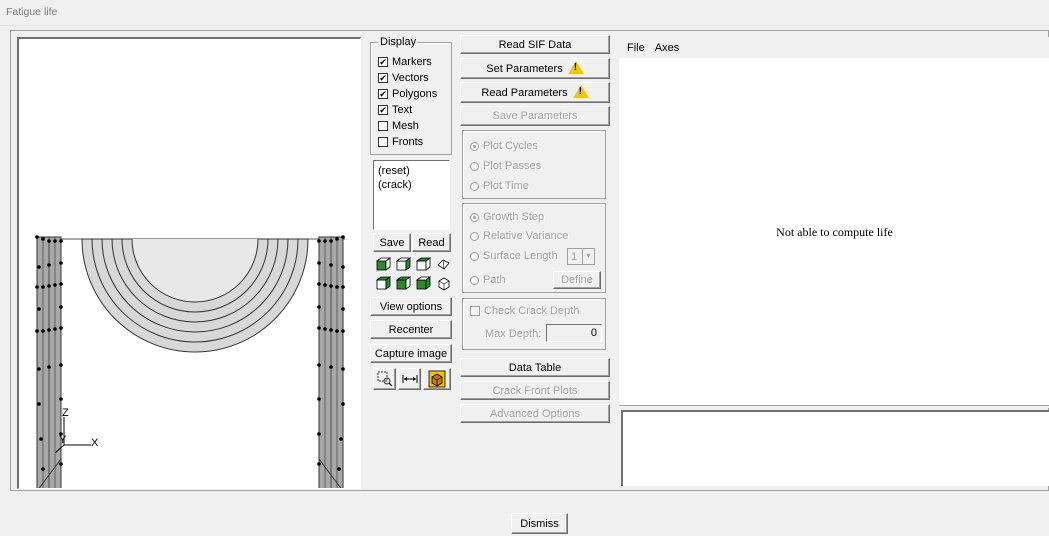 This screenshot has height=536, width=1049. I want to click on plot-cycles-radio: Plot Cycles, so click(504, 146).